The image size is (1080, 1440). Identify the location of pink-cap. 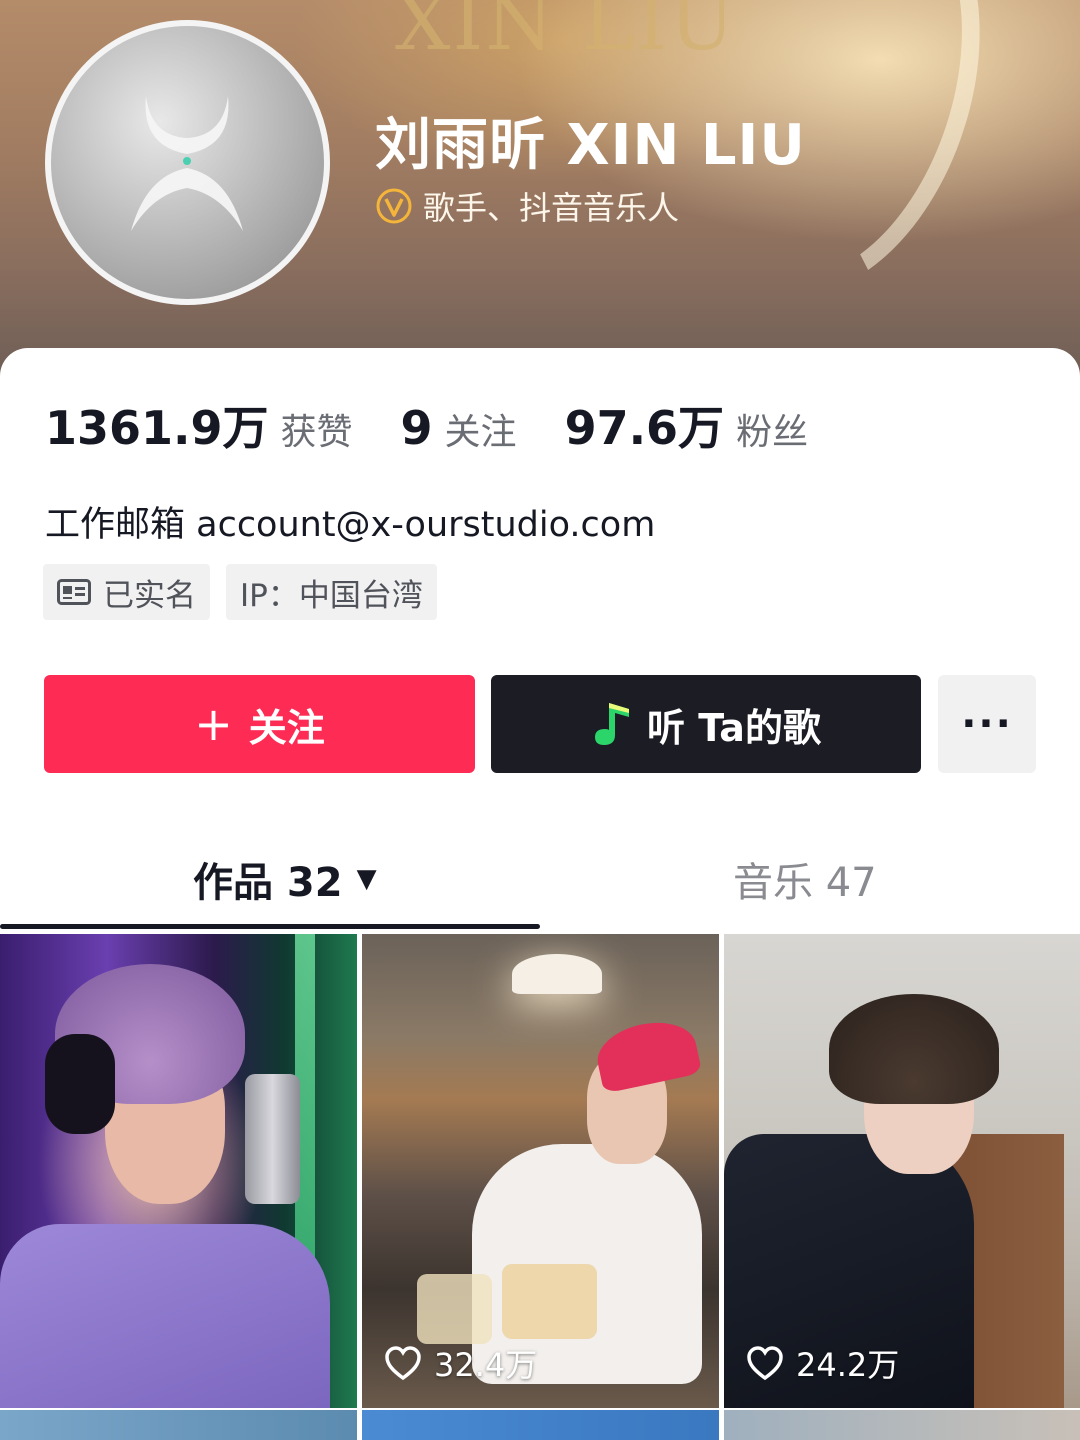
(647, 1054).